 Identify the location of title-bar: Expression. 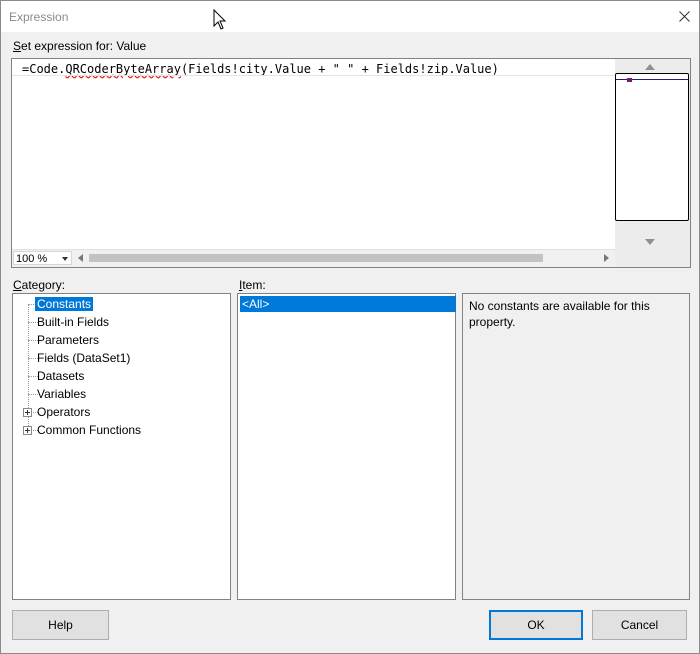
(350, 16).